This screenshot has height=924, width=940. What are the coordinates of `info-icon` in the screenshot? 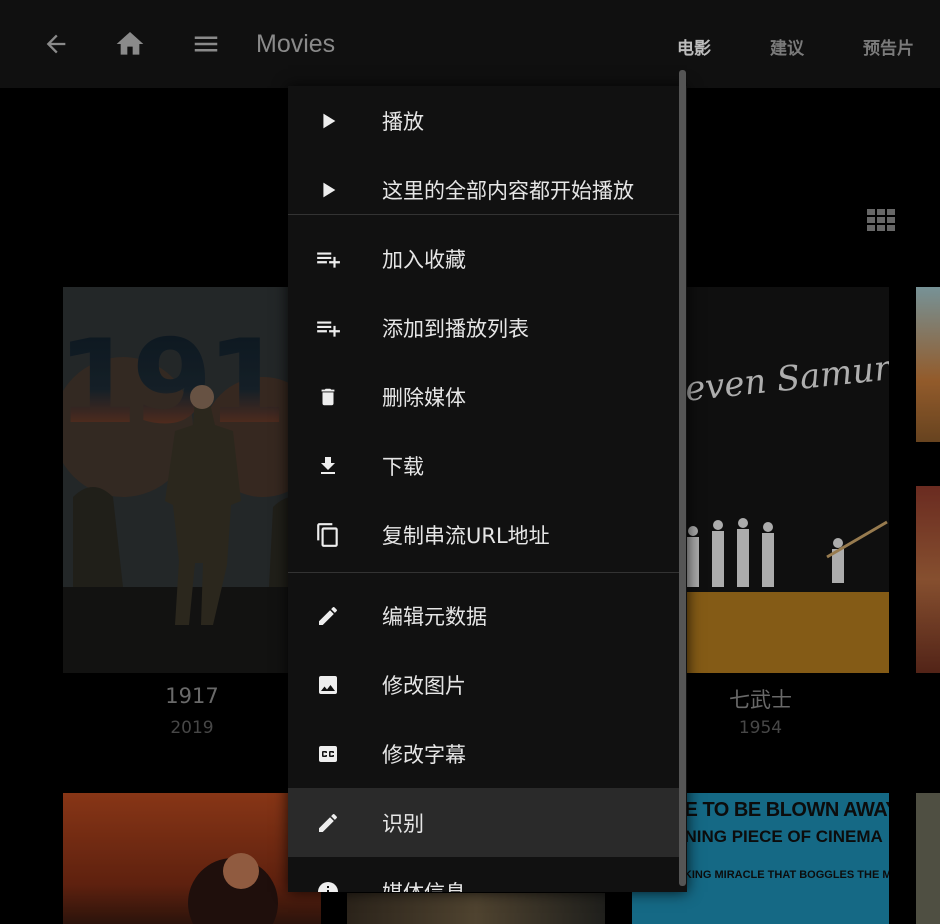 It's located at (328, 885).